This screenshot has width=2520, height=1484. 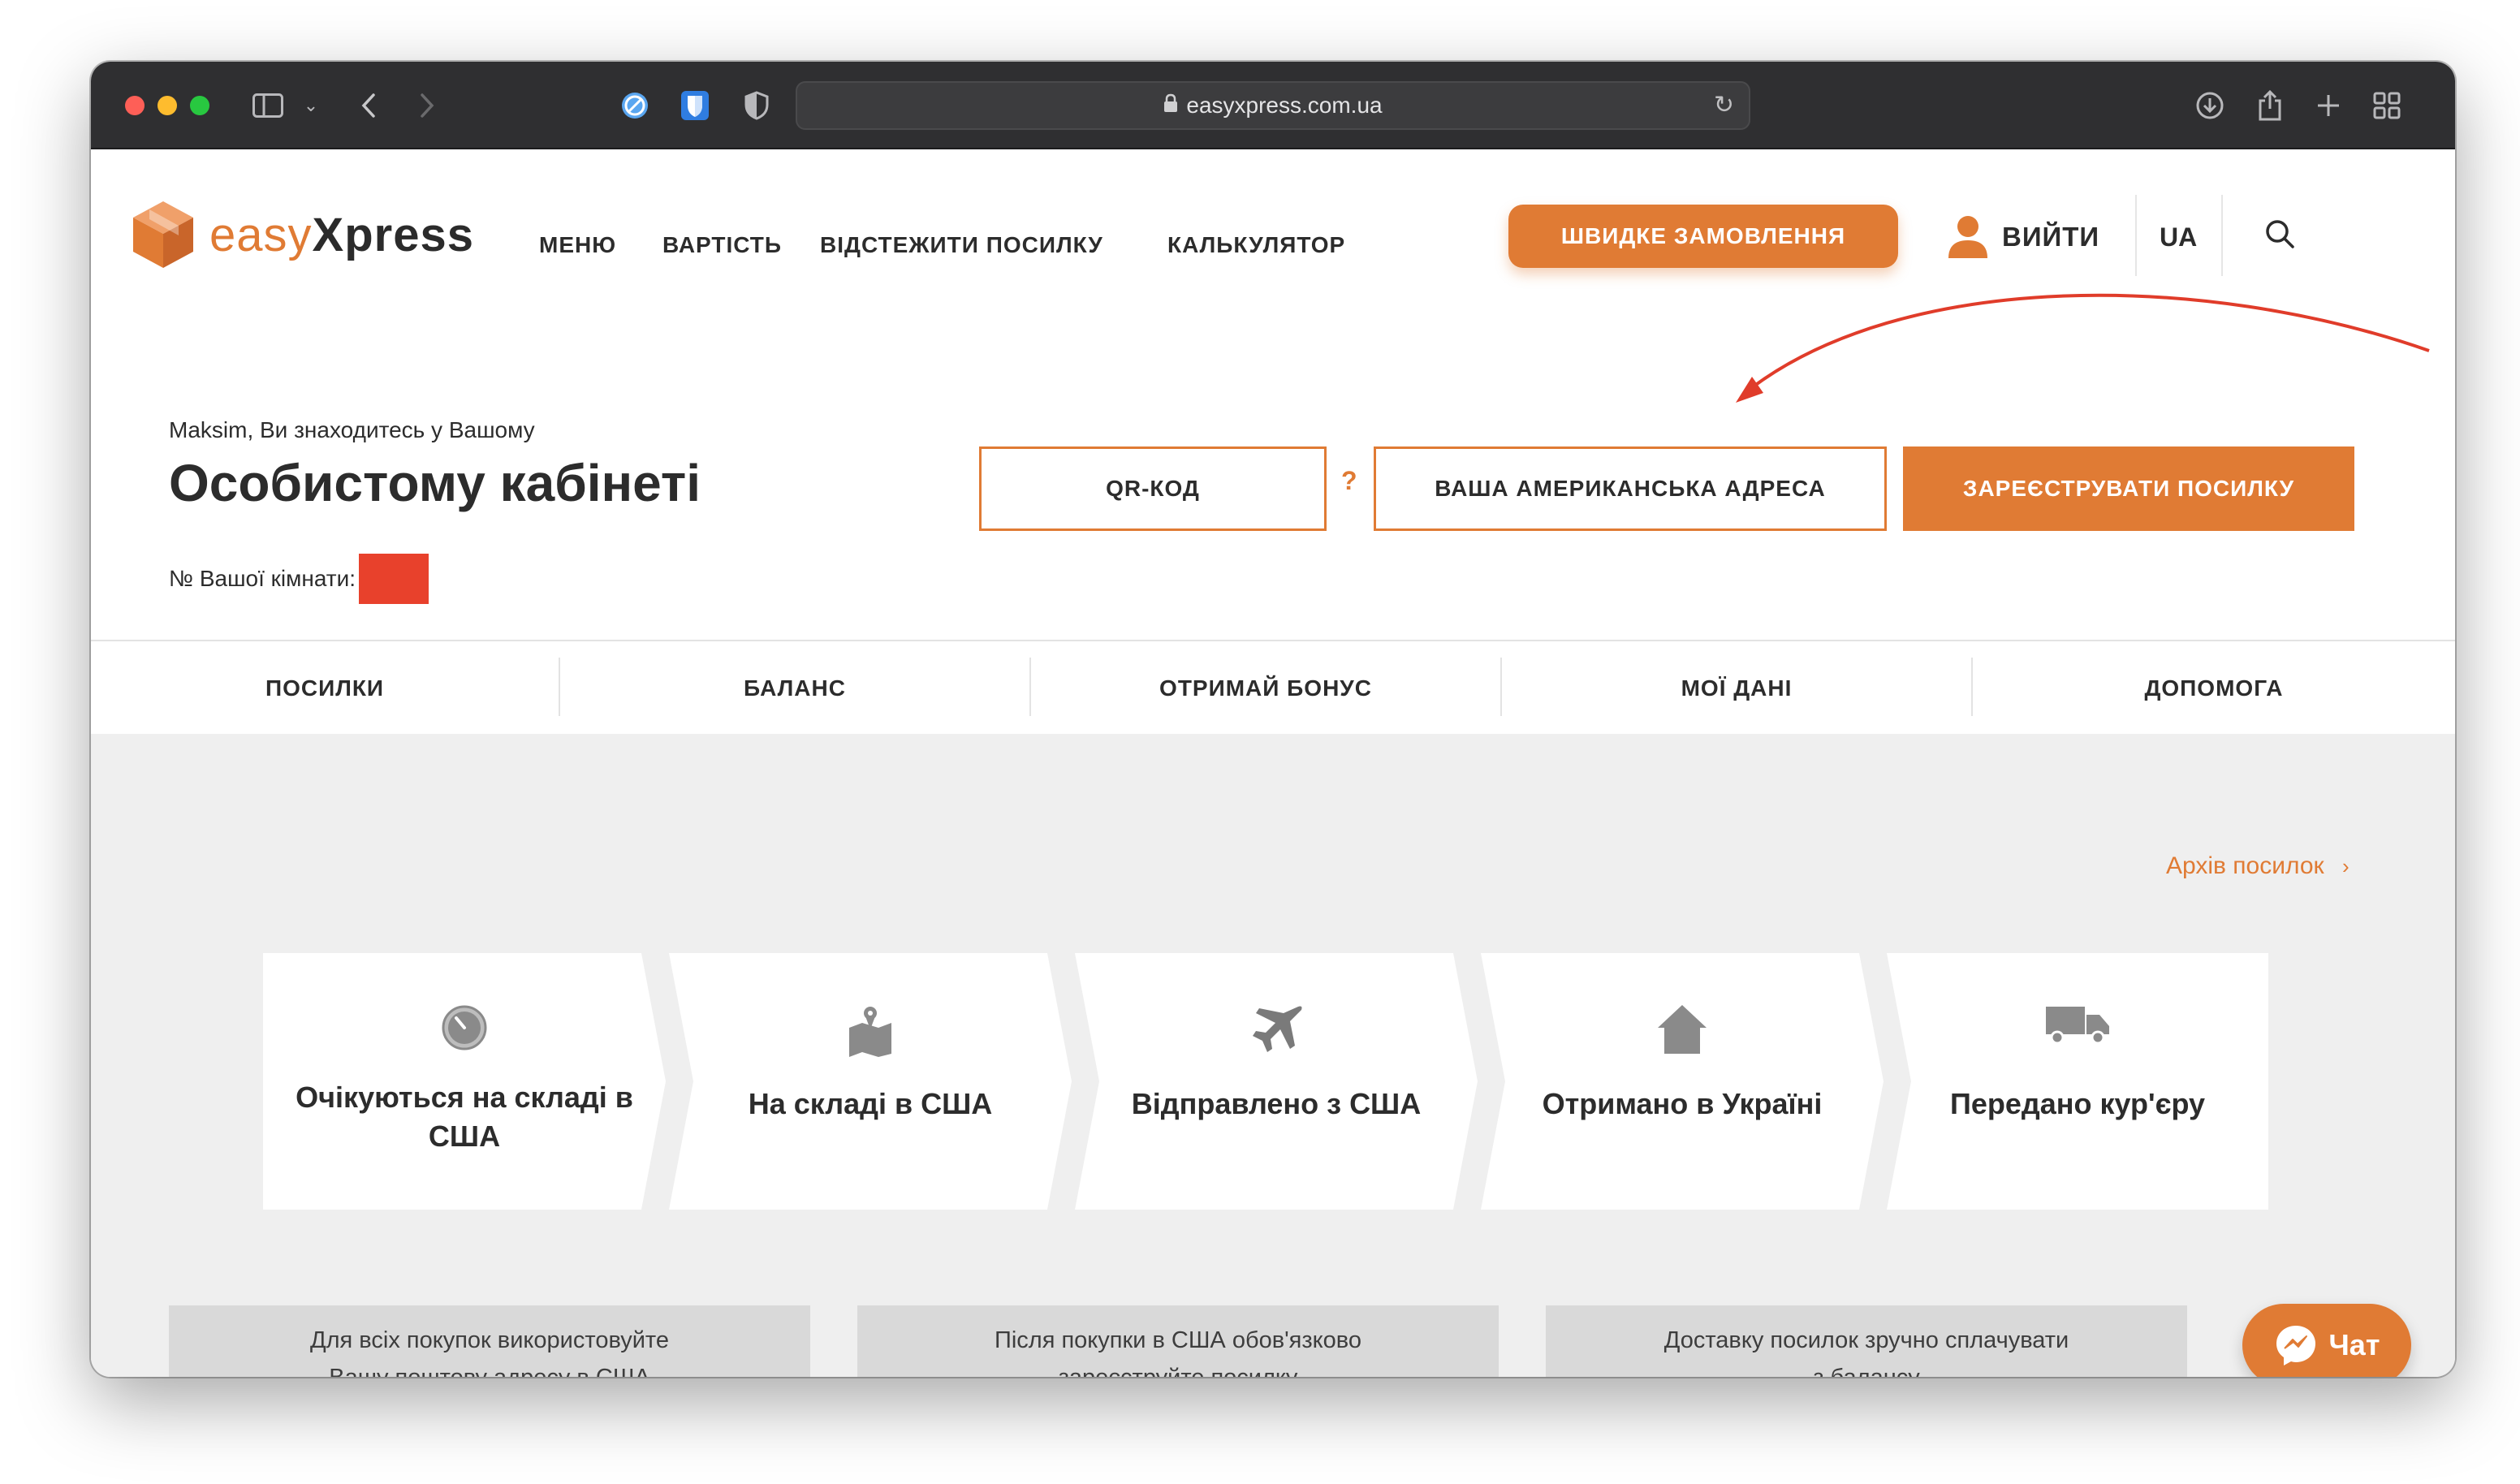 What do you see at coordinates (465, 1117) in the screenshot?
I see `status-label: Очікуються на складі в США` at bounding box center [465, 1117].